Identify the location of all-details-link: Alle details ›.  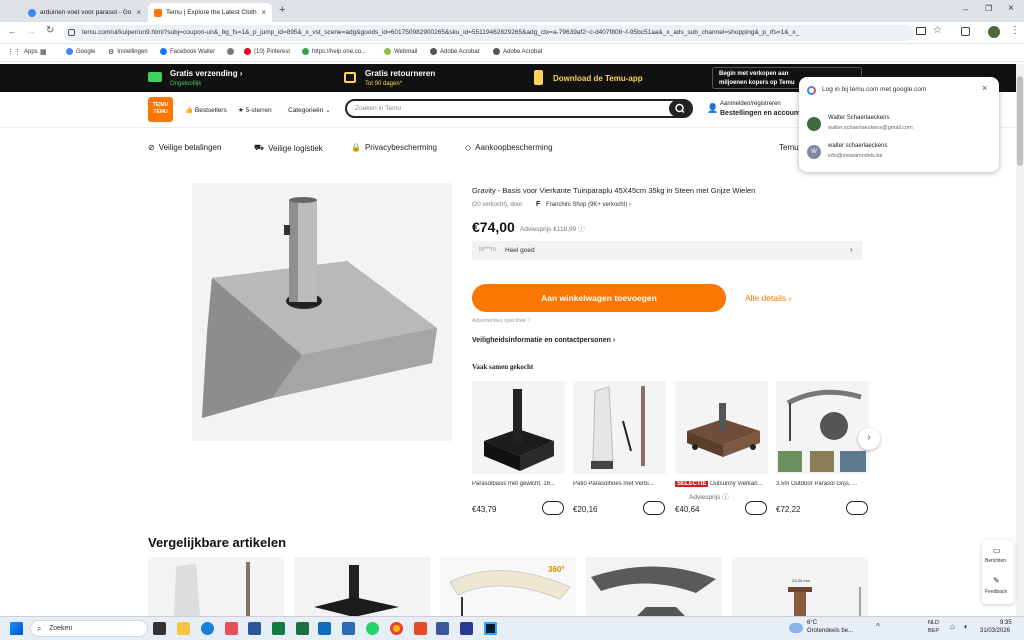
(768, 298).